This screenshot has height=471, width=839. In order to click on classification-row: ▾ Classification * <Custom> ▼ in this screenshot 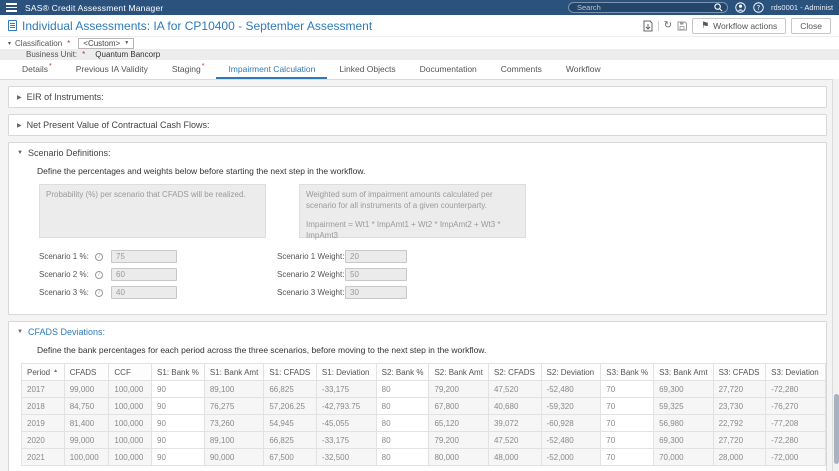, I will do `click(419, 43)`.